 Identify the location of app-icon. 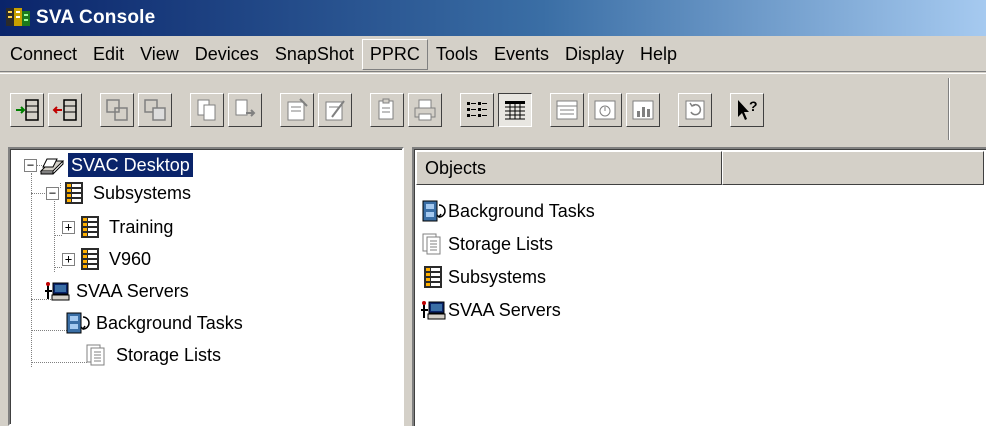
(18, 17).